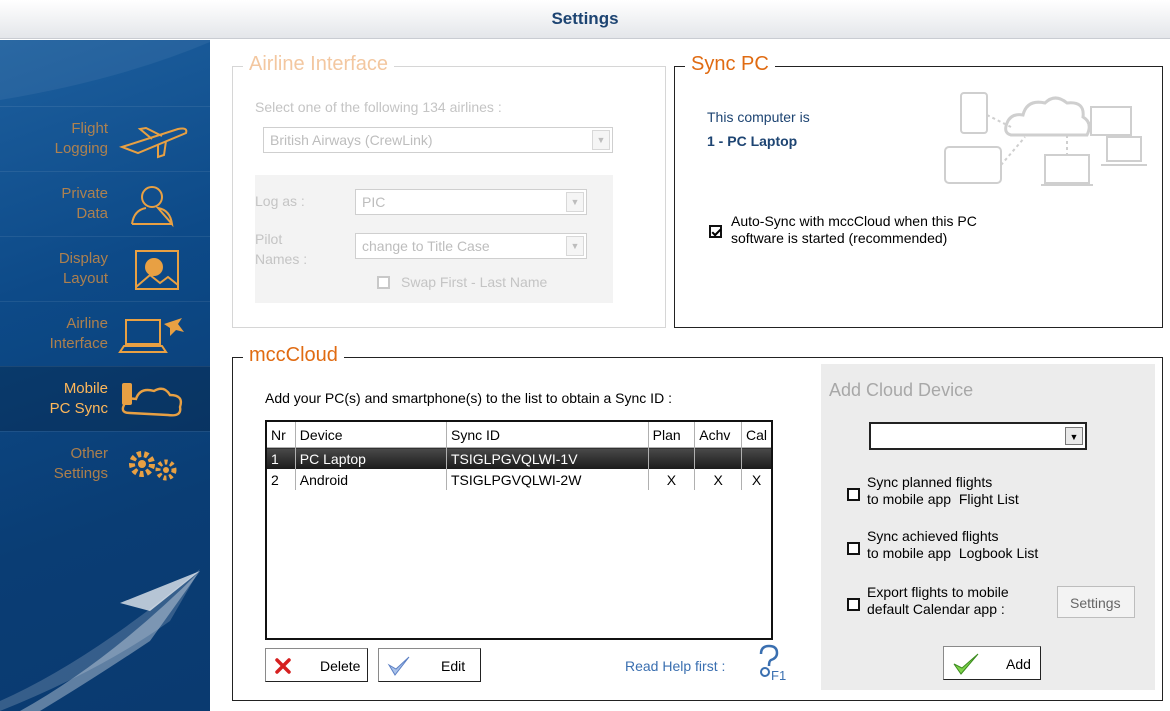  What do you see at coordinates (157, 270) in the screenshot?
I see `picture-icon` at bounding box center [157, 270].